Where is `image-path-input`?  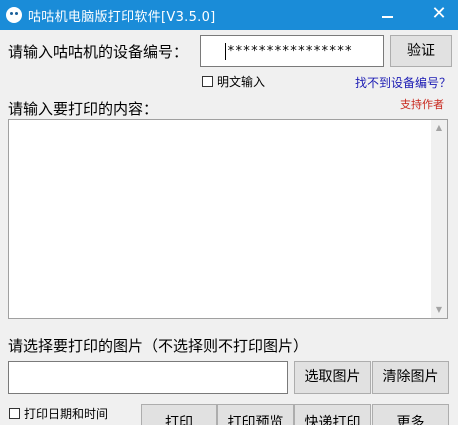 image-path-input is located at coordinates (148, 377).